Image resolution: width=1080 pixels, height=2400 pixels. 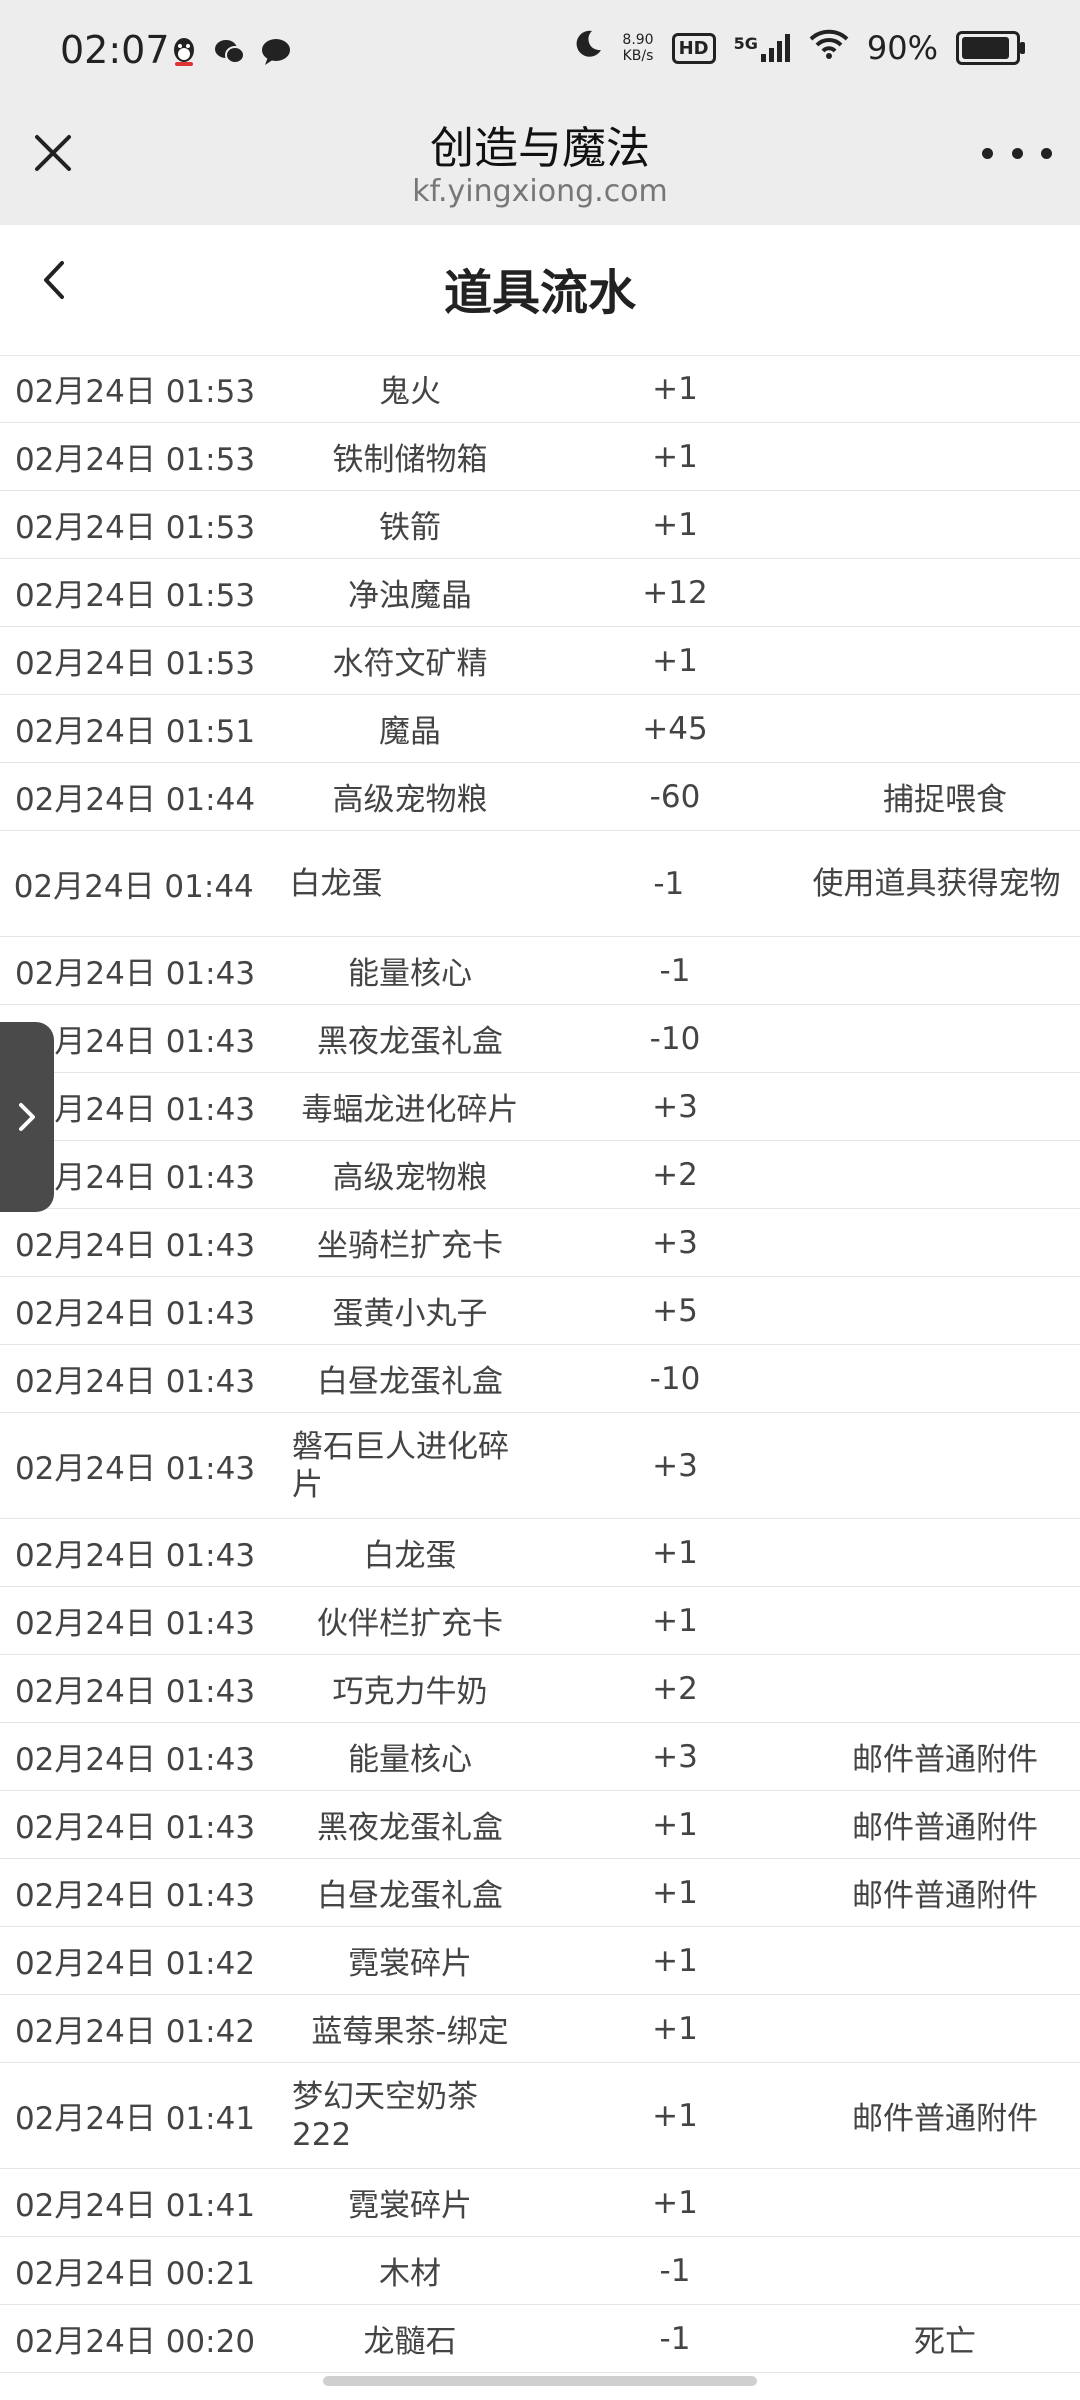 I want to click on net-speed-unit: KB/s, so click(x=638, y=56).